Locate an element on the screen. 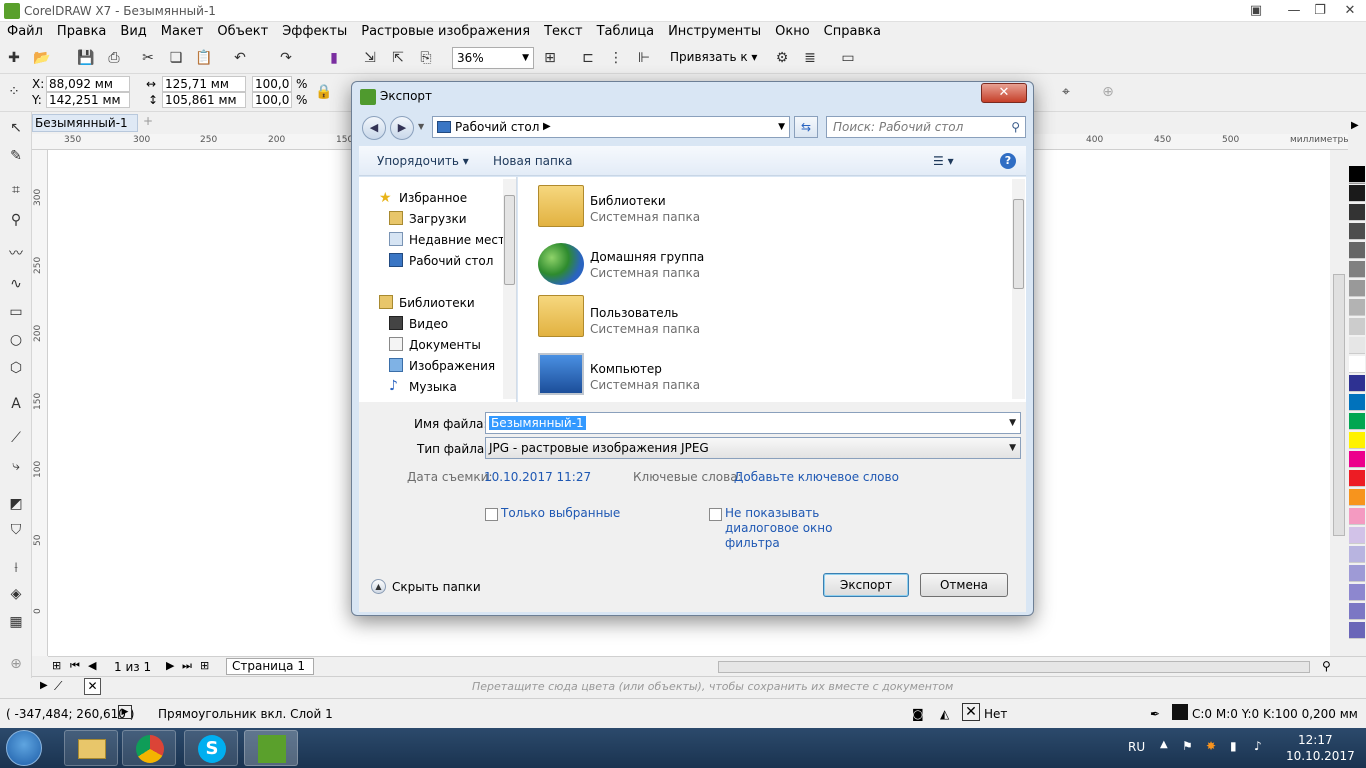 The height and width of the screenshot is (768, 1366). add-page-after-icon: ⊞ is located at coordinates (204, 665).